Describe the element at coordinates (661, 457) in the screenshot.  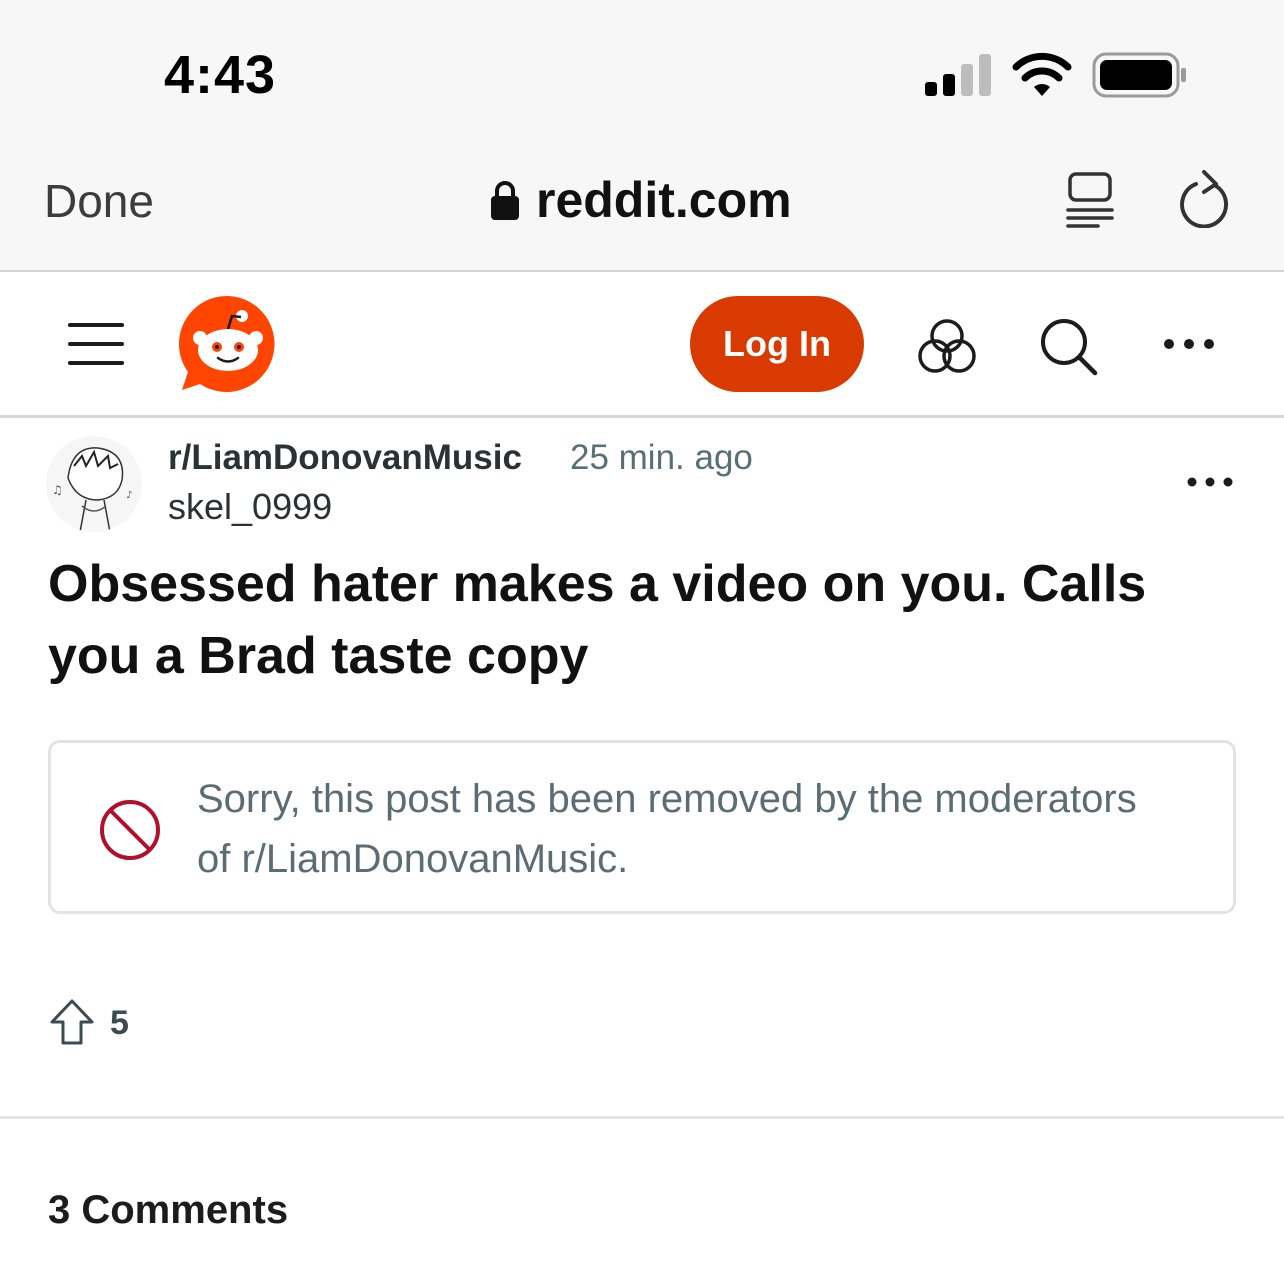
I see `post-time: 25 min. ago` at that location.